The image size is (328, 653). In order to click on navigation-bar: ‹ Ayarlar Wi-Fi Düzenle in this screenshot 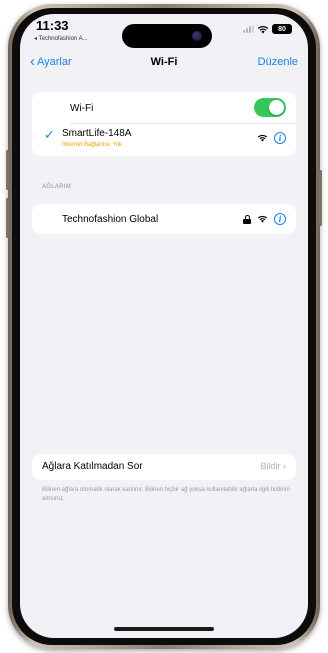, I will do `click(164, 66)`.